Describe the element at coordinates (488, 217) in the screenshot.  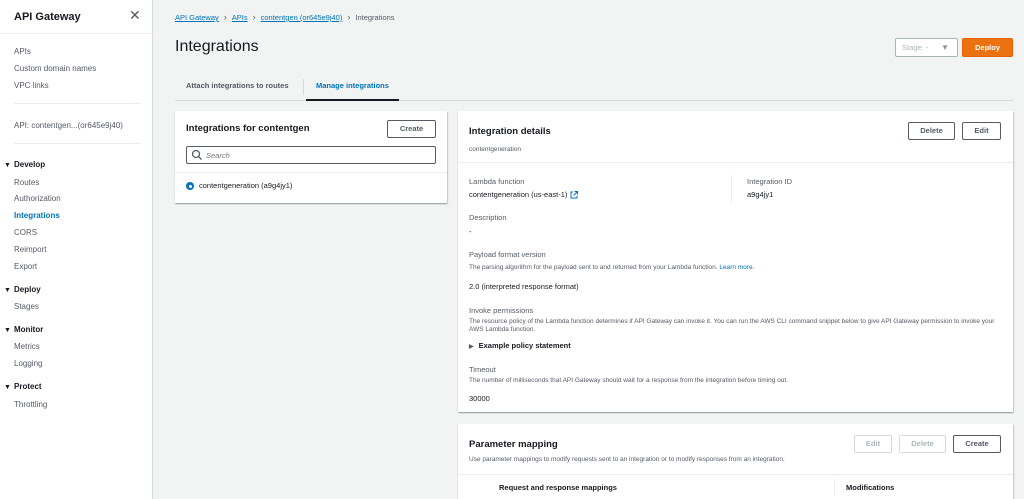
I see `description-label: Description` at that location.